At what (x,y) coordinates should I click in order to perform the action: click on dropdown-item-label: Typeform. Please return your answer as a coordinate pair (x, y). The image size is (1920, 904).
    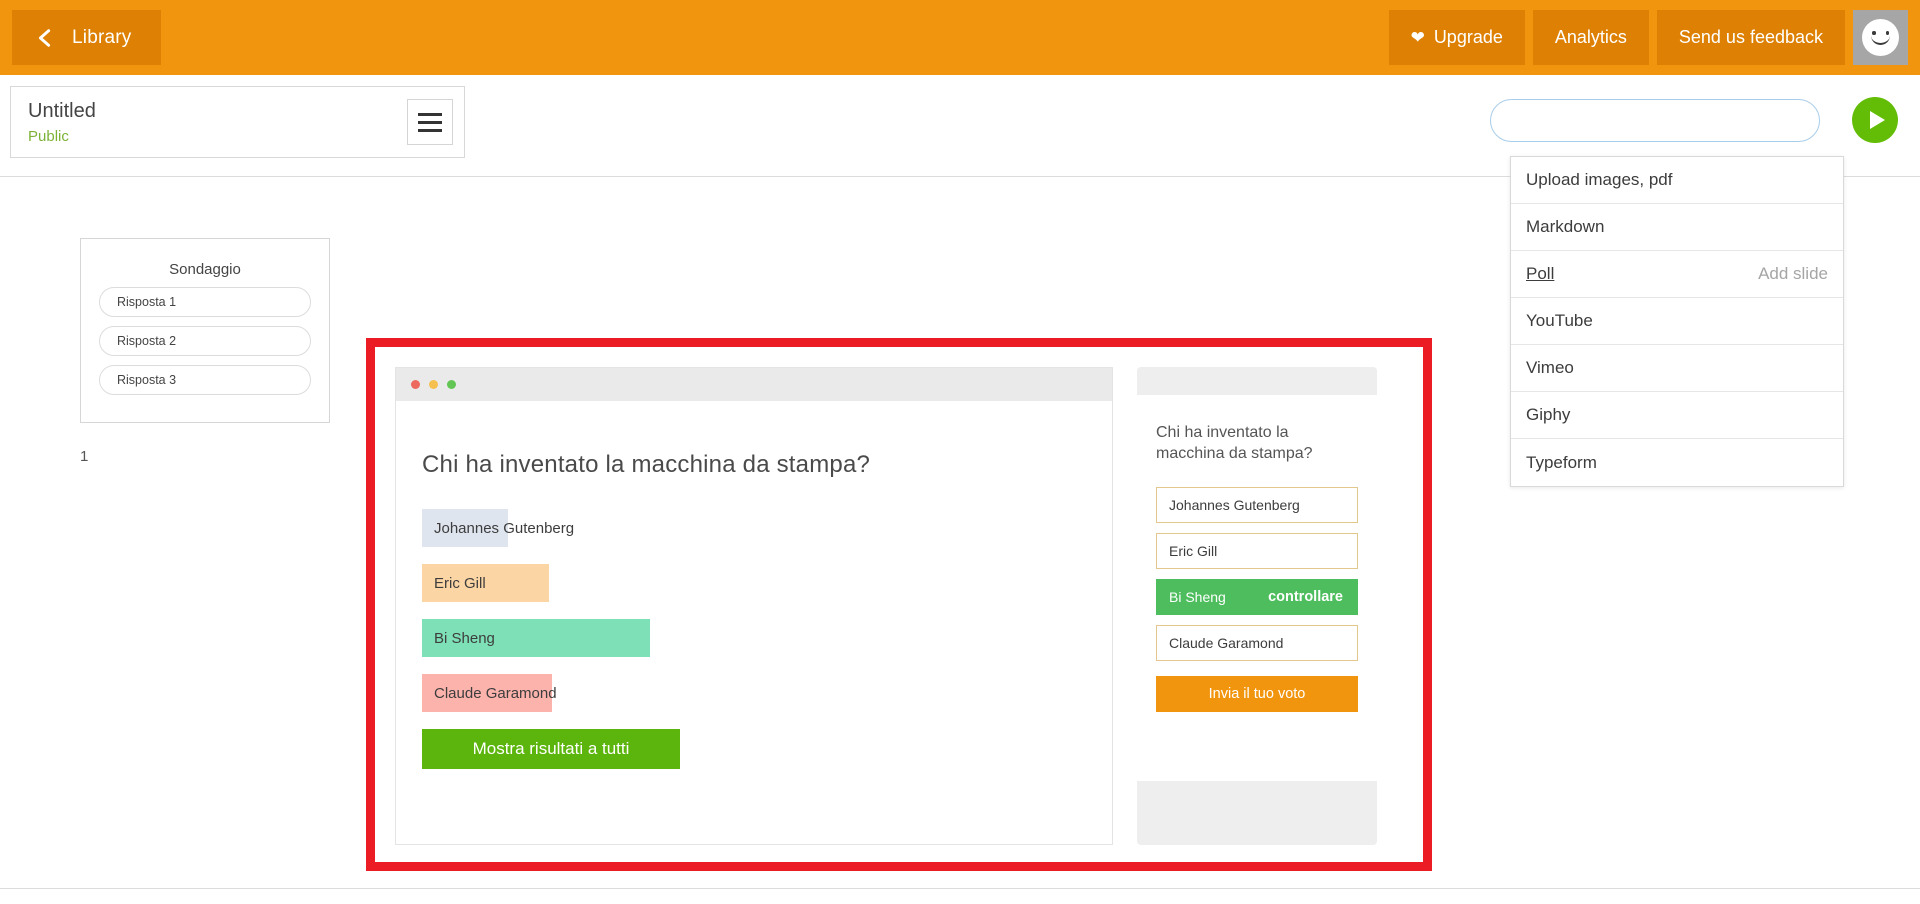
    Looking at the image, I should click on (1561, 462).